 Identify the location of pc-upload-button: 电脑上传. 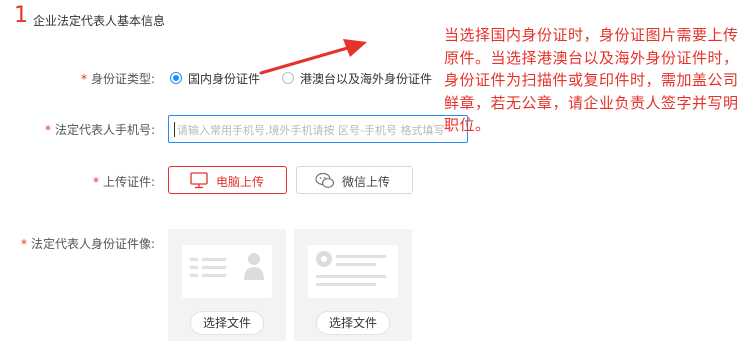
(227, 180).